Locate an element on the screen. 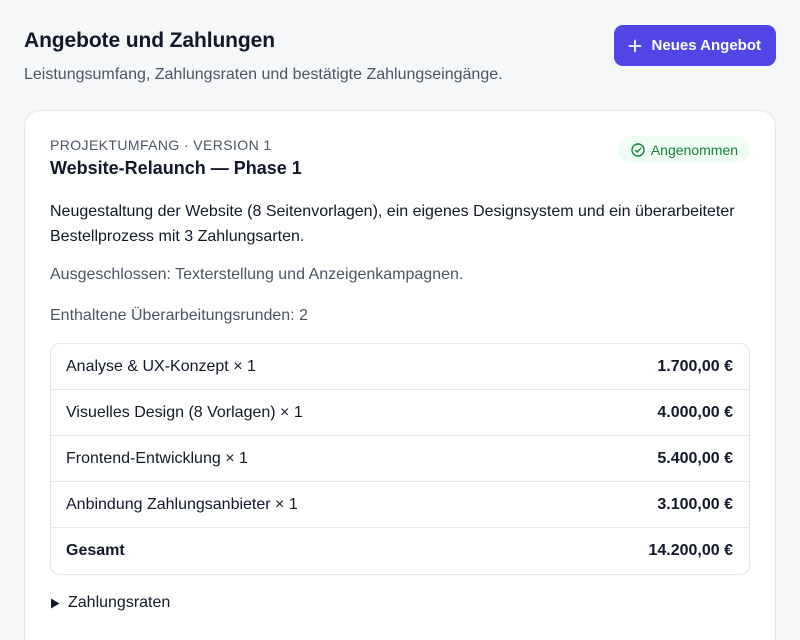 This screenshot has height=640, width=800. offer-title: Website-Relaunch — Phase 1 is located at coordinates (176, 168).